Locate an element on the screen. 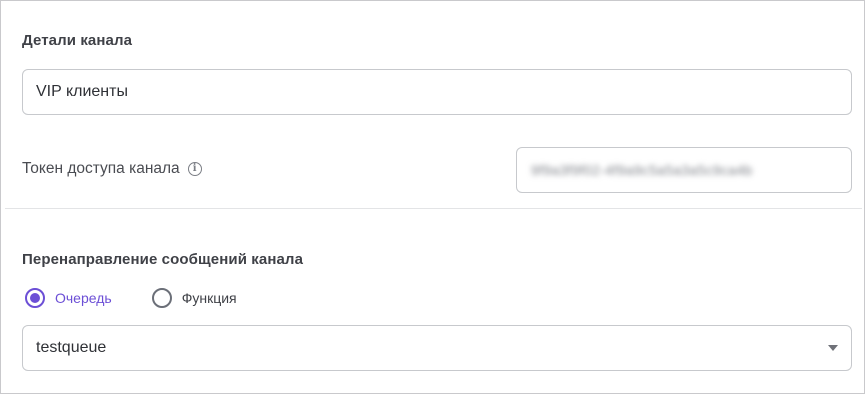 The image size is (865, 394). section-divider is located at coordinates (433, 208).